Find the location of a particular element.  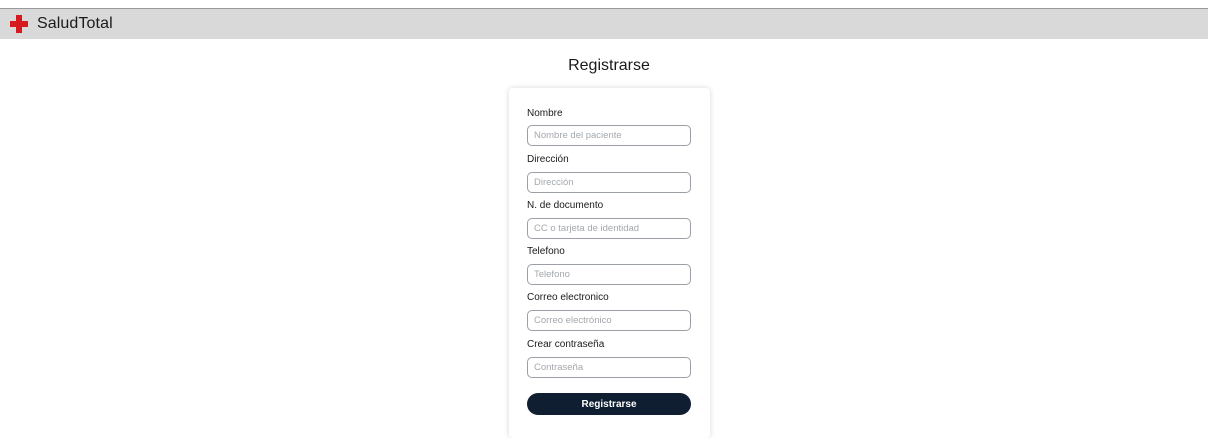

document-number-input is located at coordinates (609, 228).